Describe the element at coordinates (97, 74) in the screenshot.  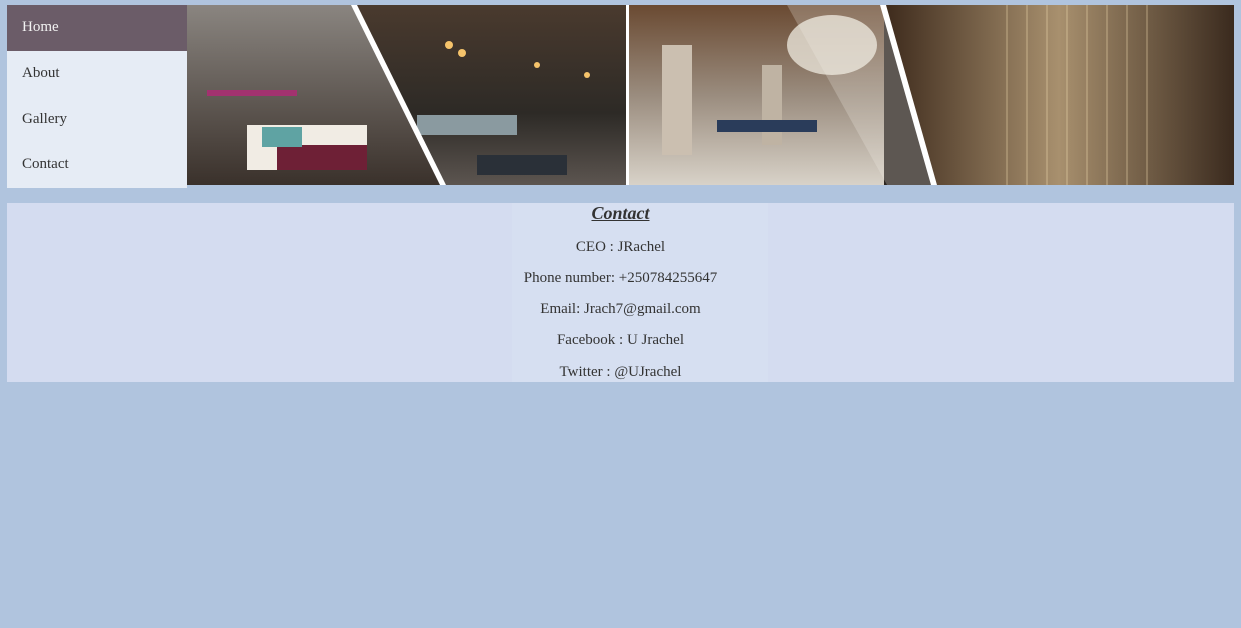
I see `nav-item-about: About` at that location.